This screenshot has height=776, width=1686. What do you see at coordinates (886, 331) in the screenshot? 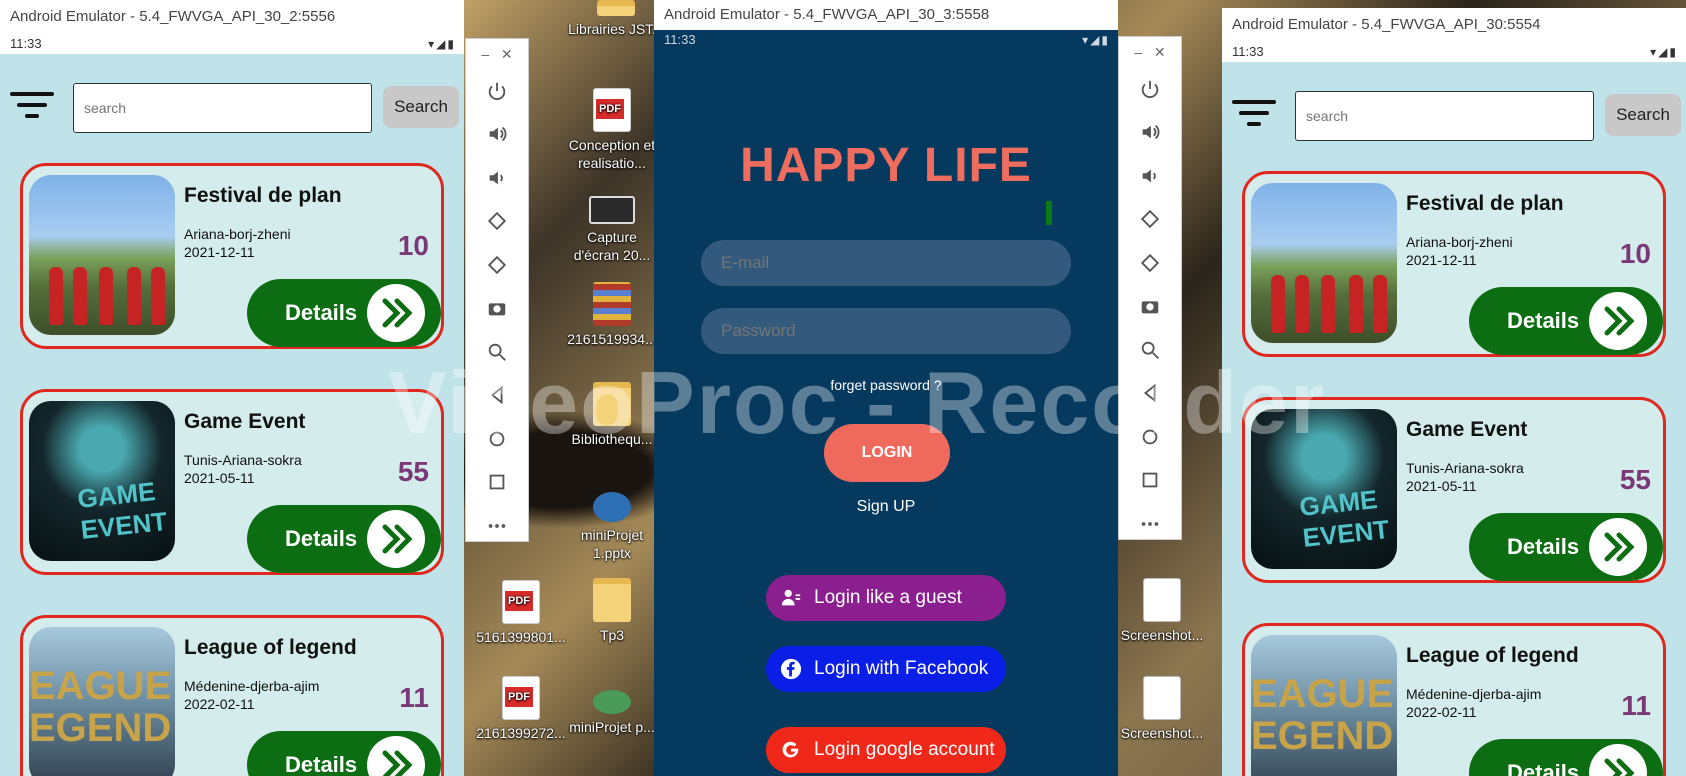
I see `password-field` at bounding box center [886, 331].